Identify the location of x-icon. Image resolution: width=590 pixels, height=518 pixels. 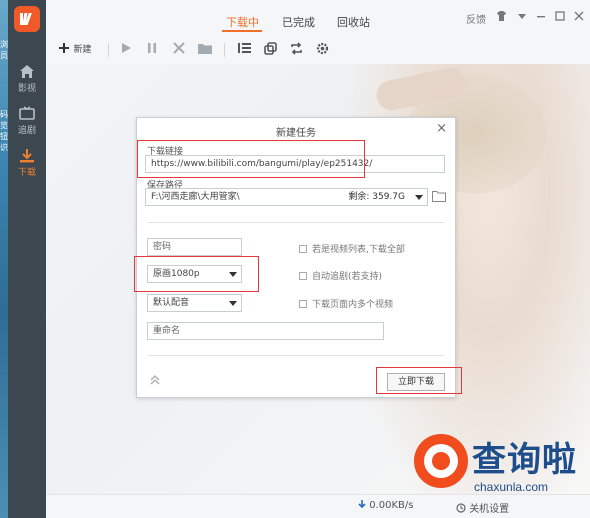
(179, 48).